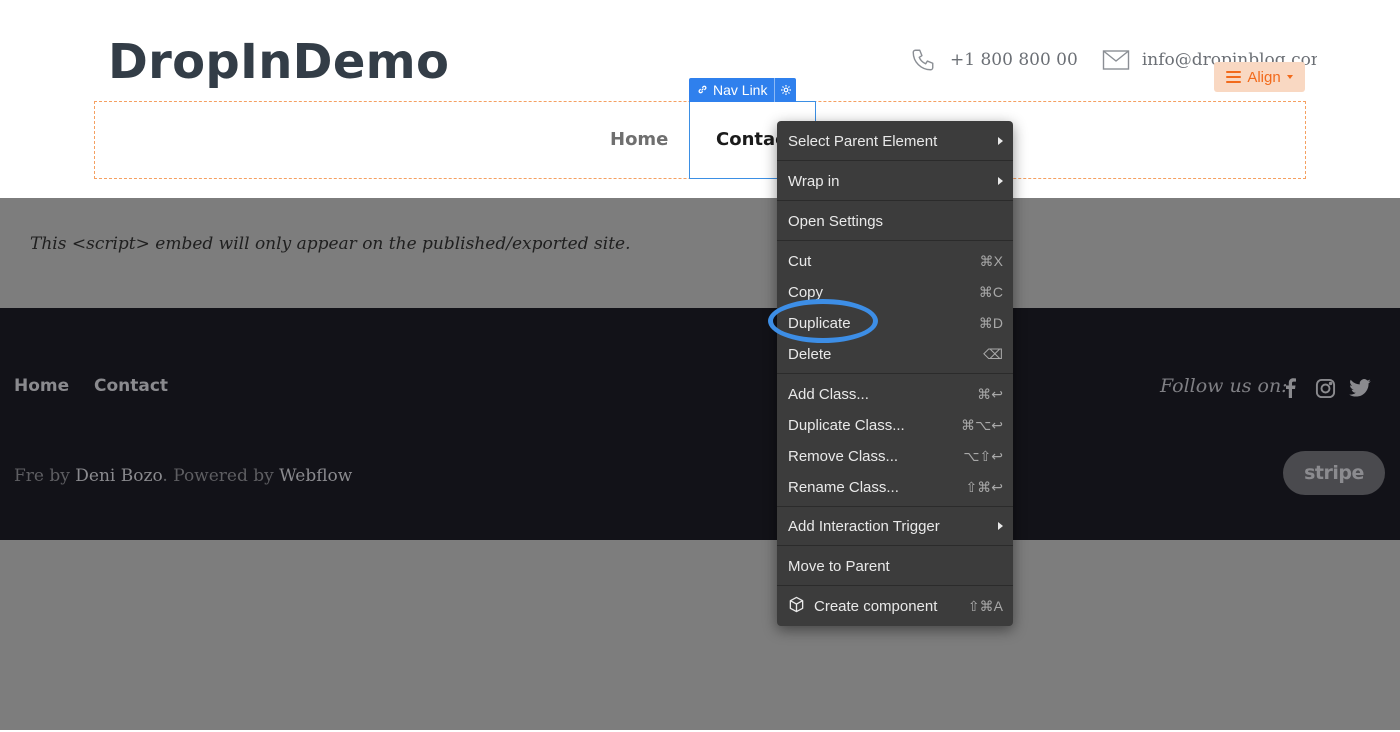 The height and width of the screenshot is (732, 1400). Describe the element at coordinates (1325, 388) in the screenshot. I see `instagram-icon` at that location.